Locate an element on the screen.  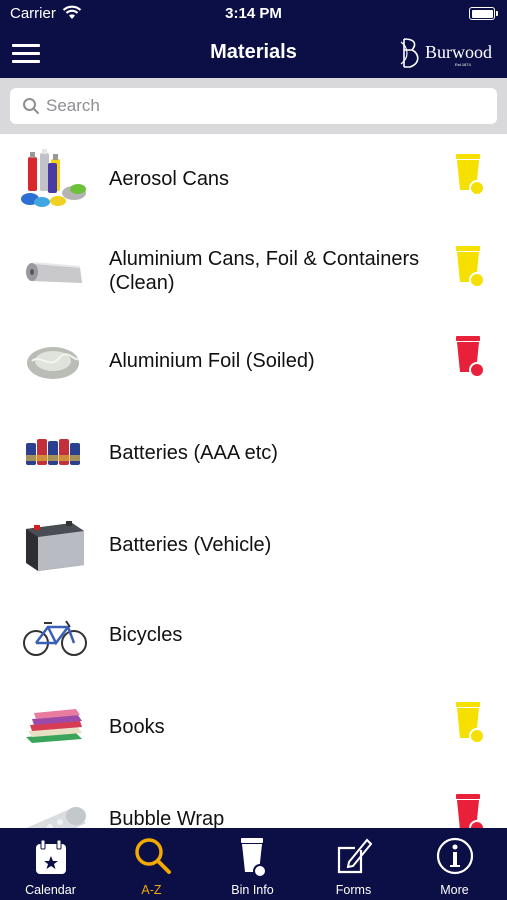
burwood-logo: Burwood Est.1874 is located at coordinates (449, 53).